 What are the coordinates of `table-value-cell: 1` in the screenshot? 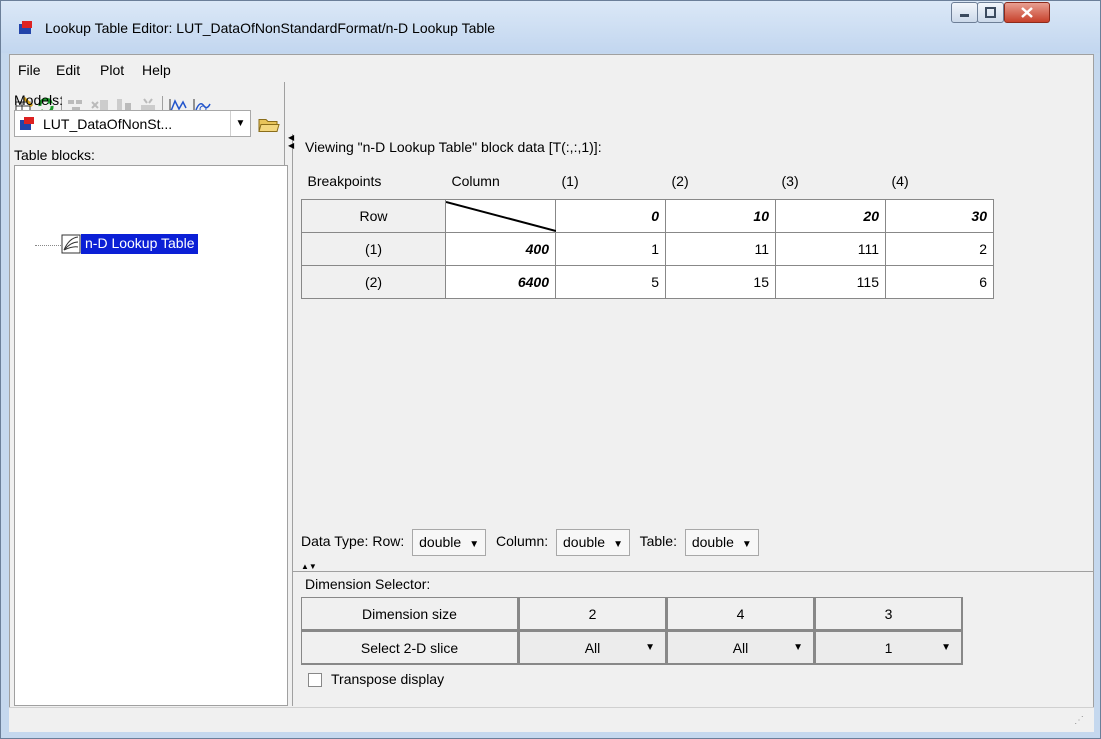 It's located at (610, 248).